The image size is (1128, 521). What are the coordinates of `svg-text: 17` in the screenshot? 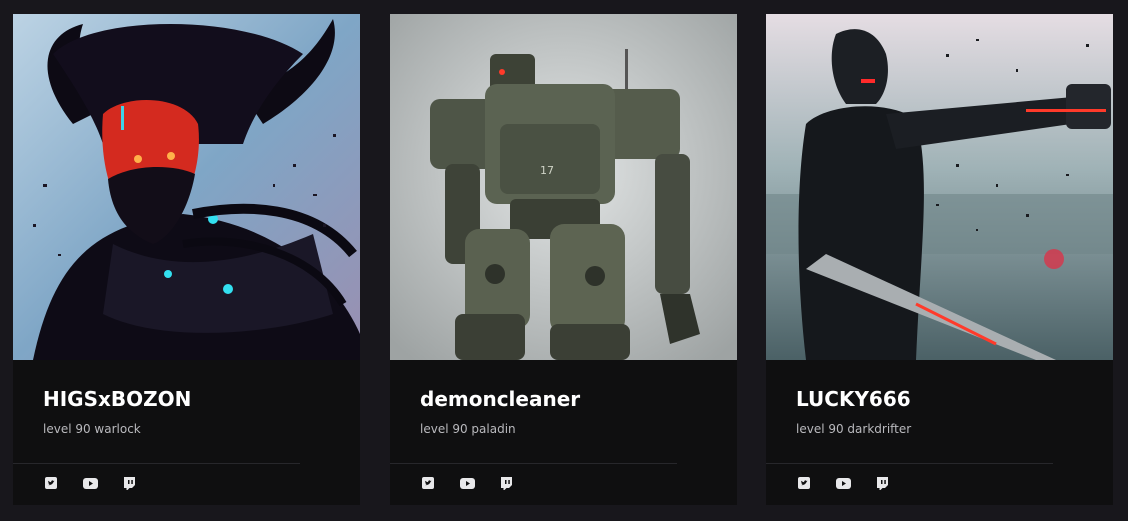 It's located at (547, 170).